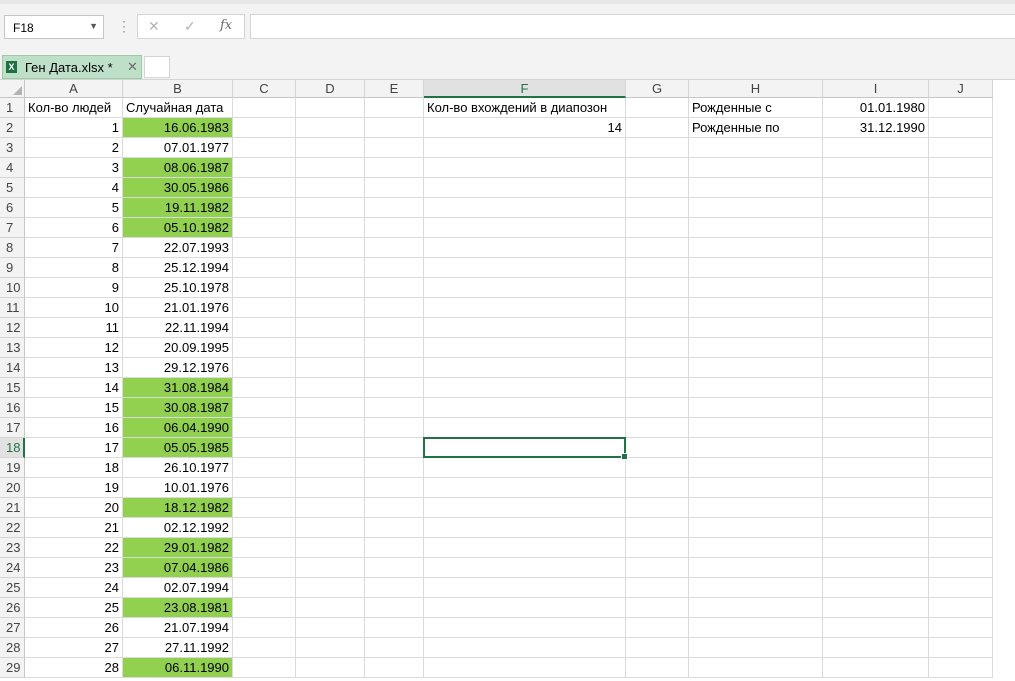 The image size is (1015, 681). What do you see at coordinates (12, 228) in the screenshot?
I see `row-header-7: 7` at bounding box center [12, 228].